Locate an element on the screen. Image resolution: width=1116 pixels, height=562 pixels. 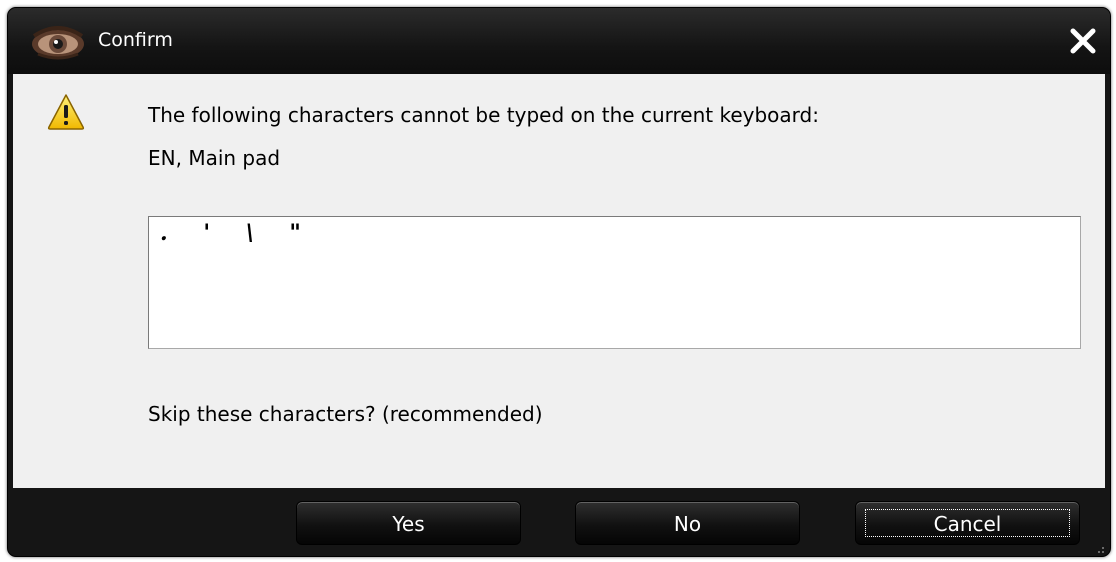
cancel-button-label: Cancel is located at coordinates (967, 524).